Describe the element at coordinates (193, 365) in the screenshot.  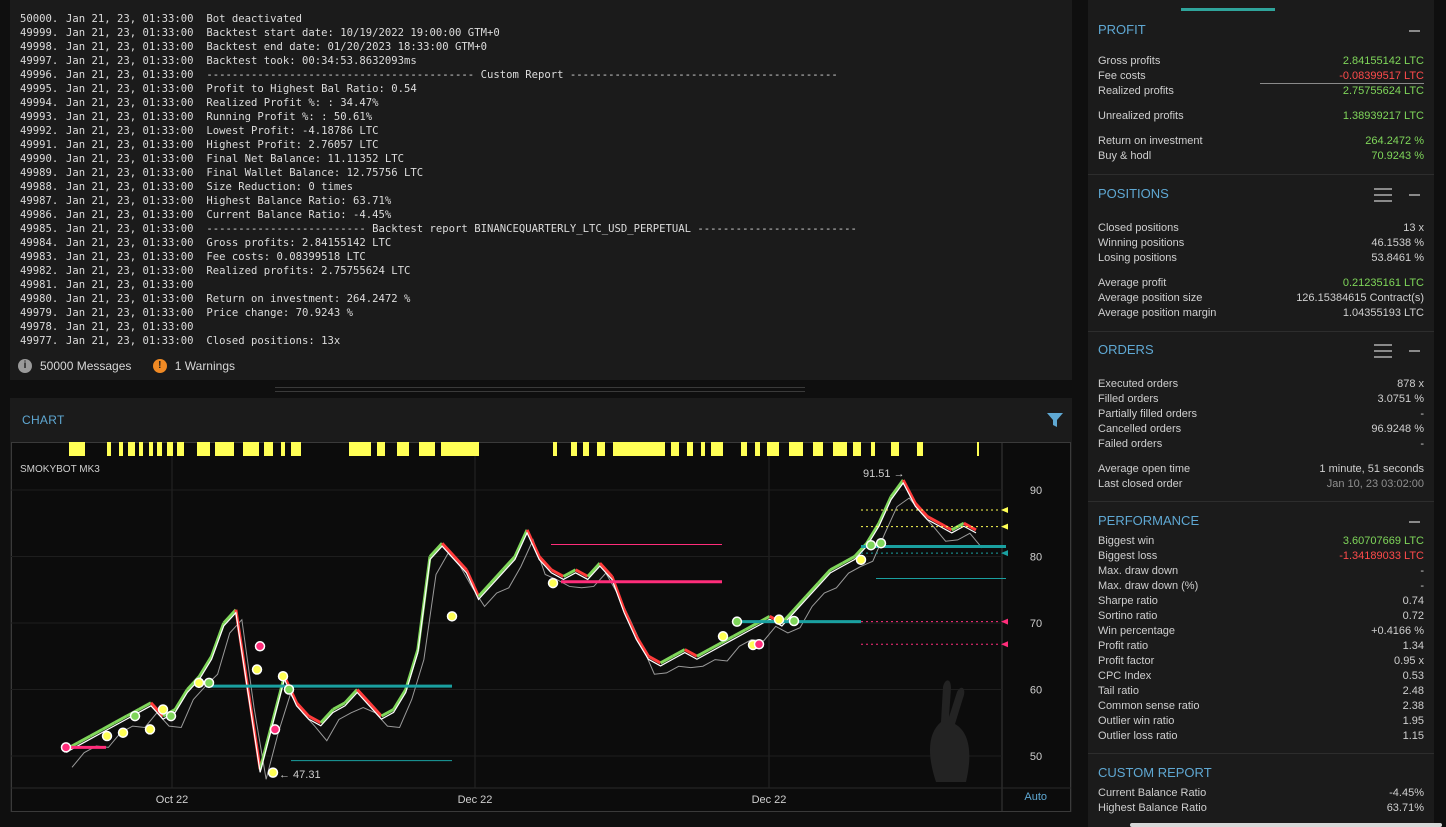
I see `warnings-filter: ! 1 Warnings` at that location.